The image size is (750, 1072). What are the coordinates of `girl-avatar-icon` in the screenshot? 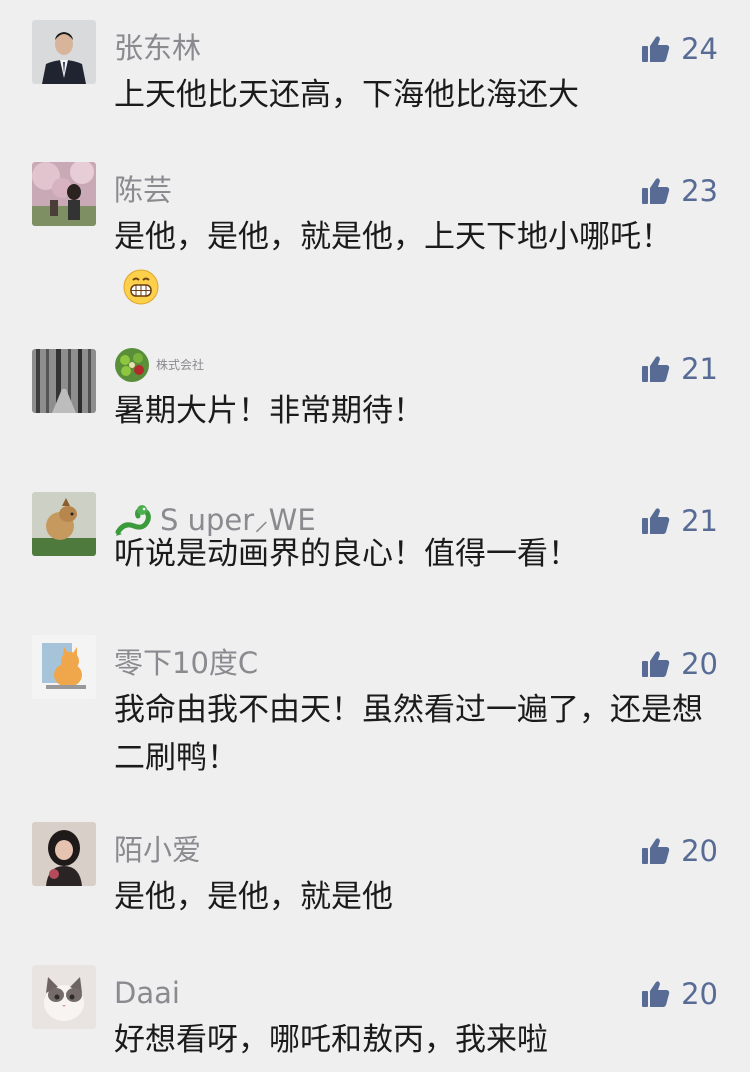 It's located at (64, 854).